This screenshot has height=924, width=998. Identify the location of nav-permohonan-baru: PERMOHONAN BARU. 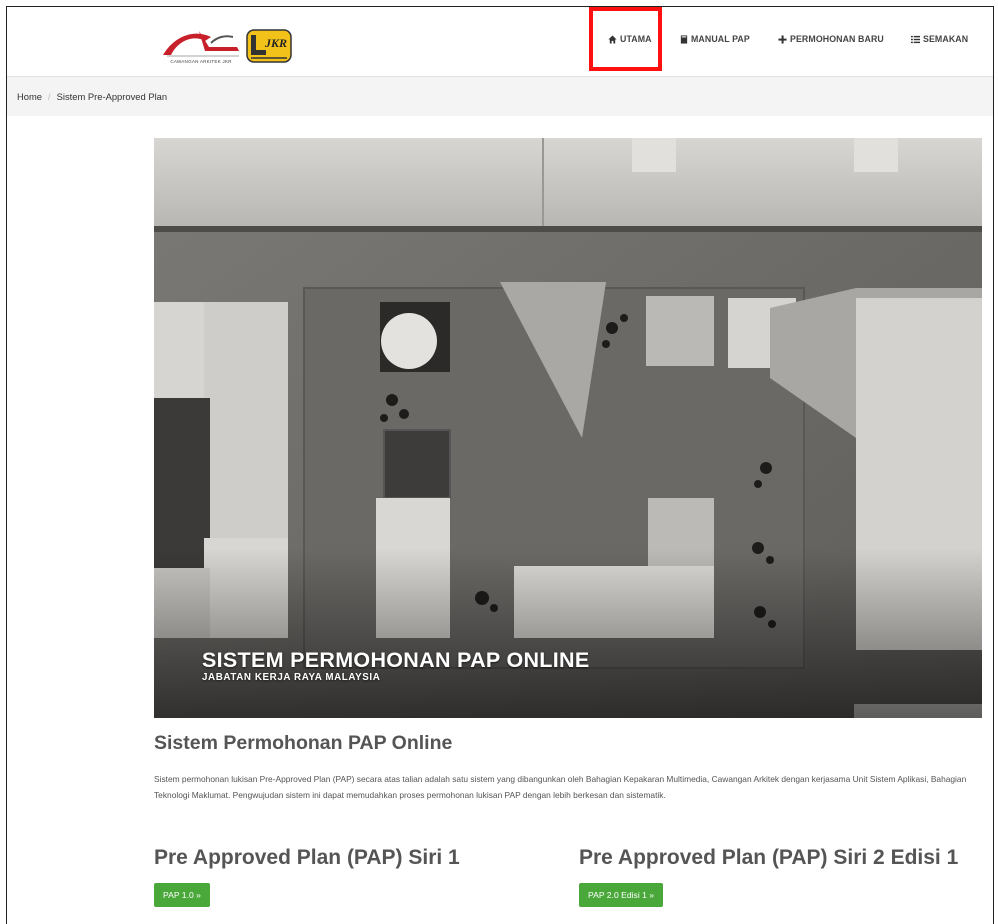
(831, 39).